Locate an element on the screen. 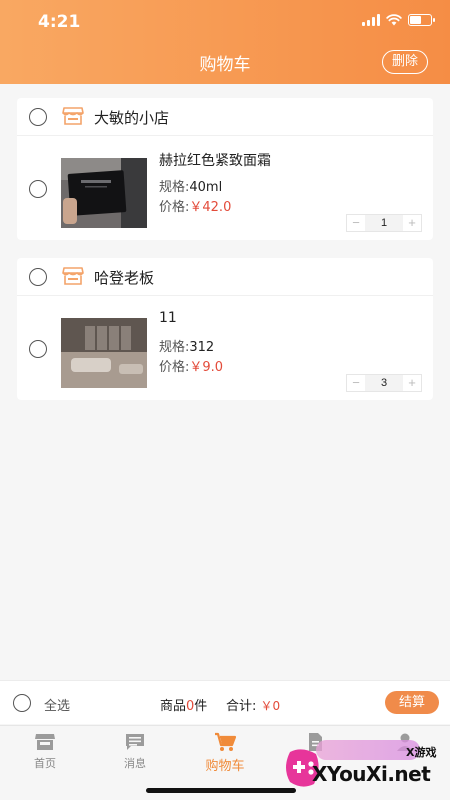 The width and height of the screenshot is (450, 800). product-name: 11 is located at coordinates (168, 318).